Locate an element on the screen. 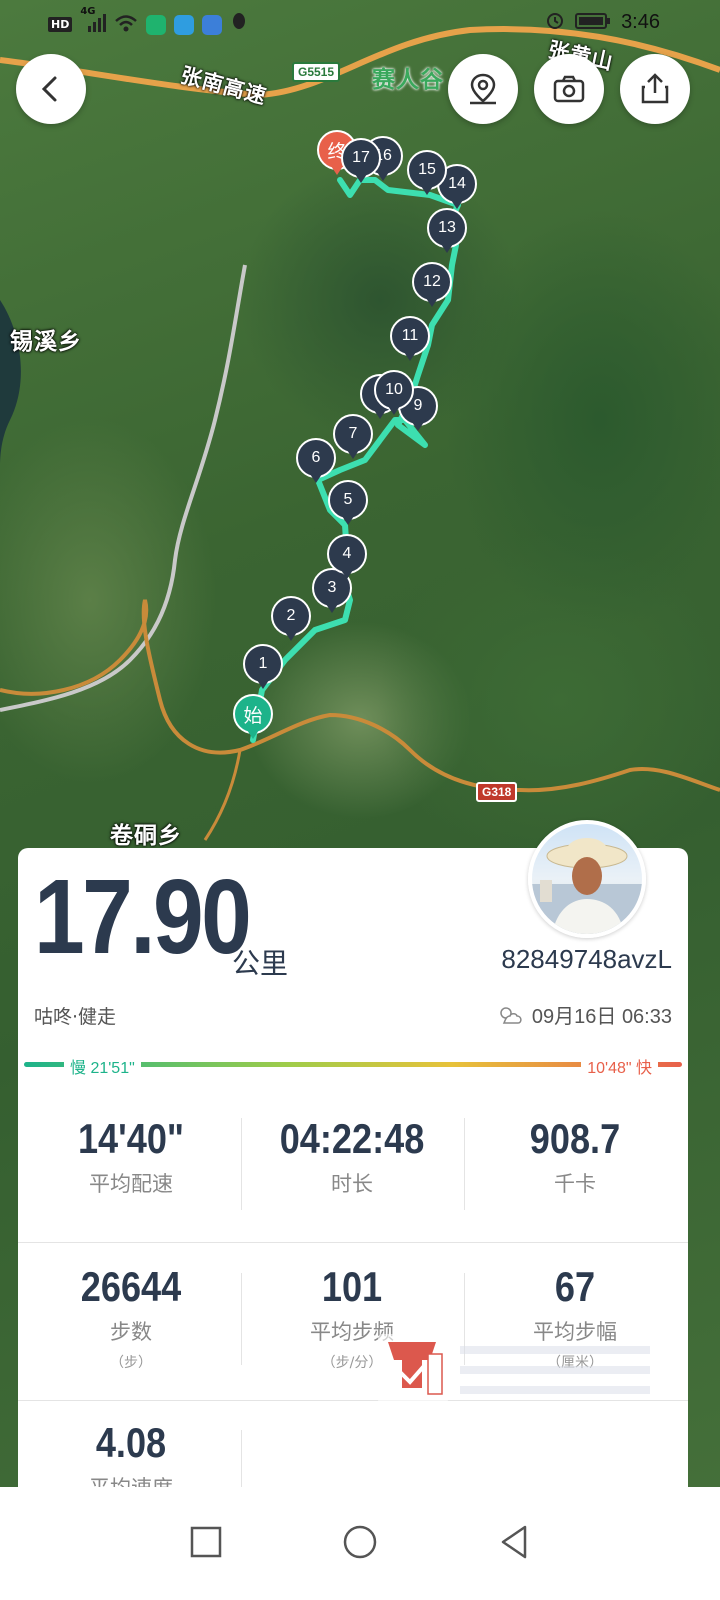  km-marker: 13 is located at coordinates (447, 233).